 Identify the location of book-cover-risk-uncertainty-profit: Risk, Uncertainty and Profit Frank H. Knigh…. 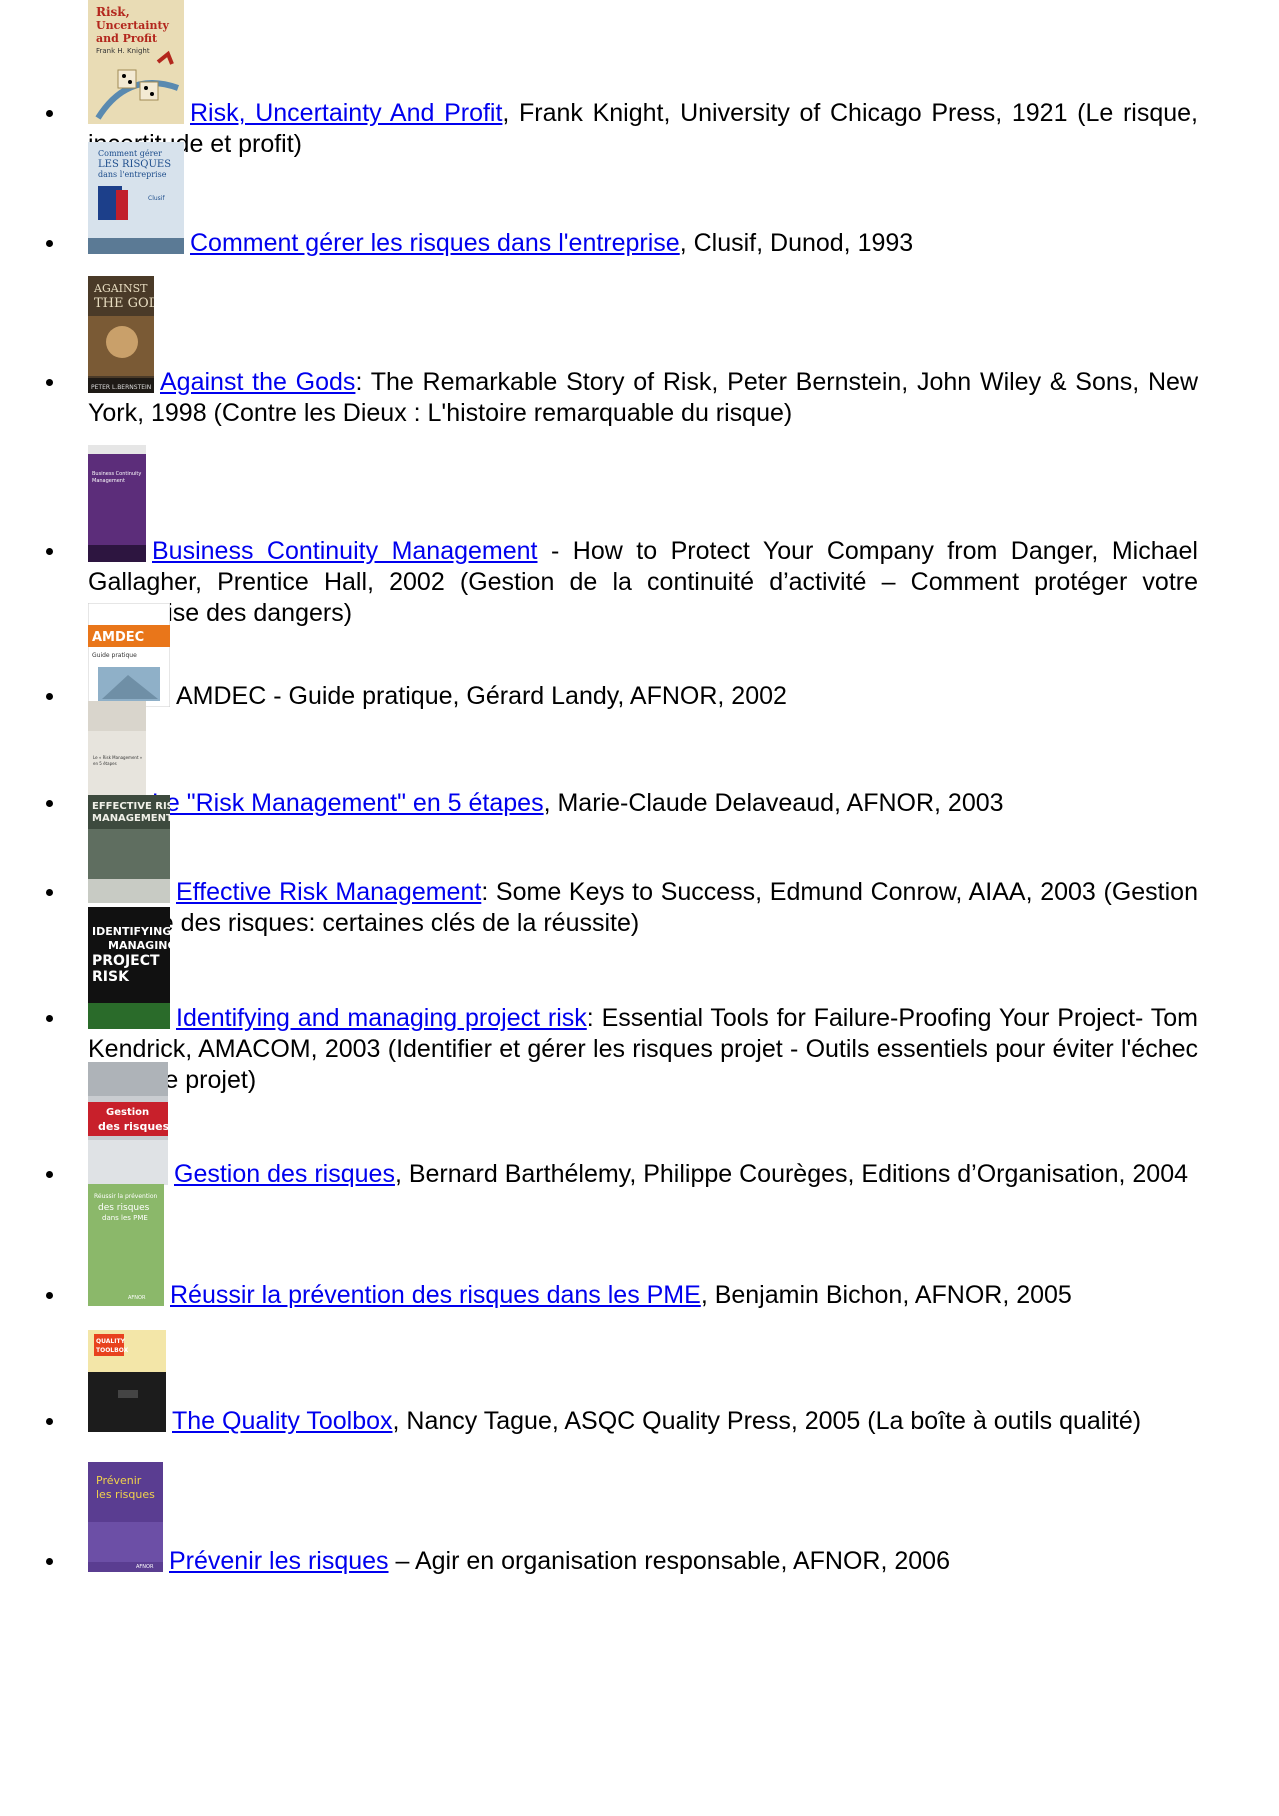
(136, 62).